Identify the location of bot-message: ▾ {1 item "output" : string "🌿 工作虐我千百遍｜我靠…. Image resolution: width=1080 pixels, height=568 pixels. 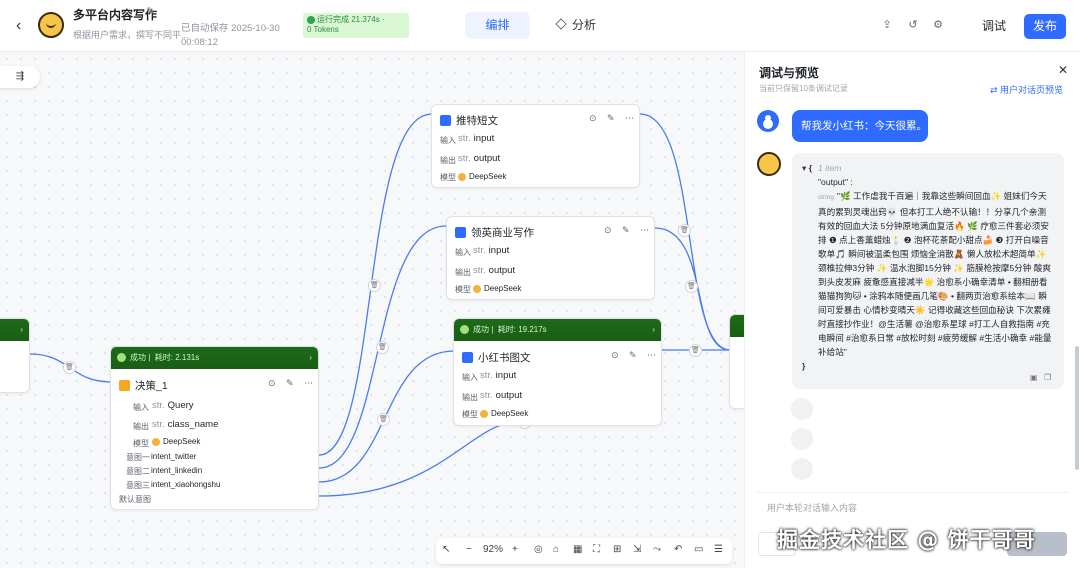
(928, 271).